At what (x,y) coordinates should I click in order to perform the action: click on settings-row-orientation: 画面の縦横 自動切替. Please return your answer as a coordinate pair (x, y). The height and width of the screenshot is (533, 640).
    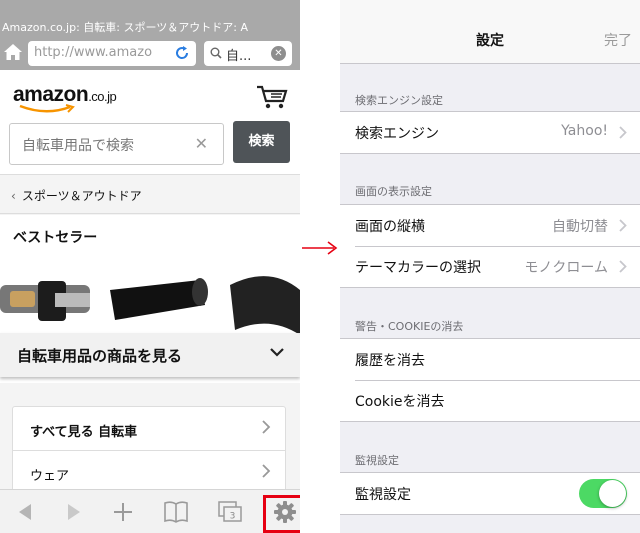
    Looking at the image, I should click on (490, 225).